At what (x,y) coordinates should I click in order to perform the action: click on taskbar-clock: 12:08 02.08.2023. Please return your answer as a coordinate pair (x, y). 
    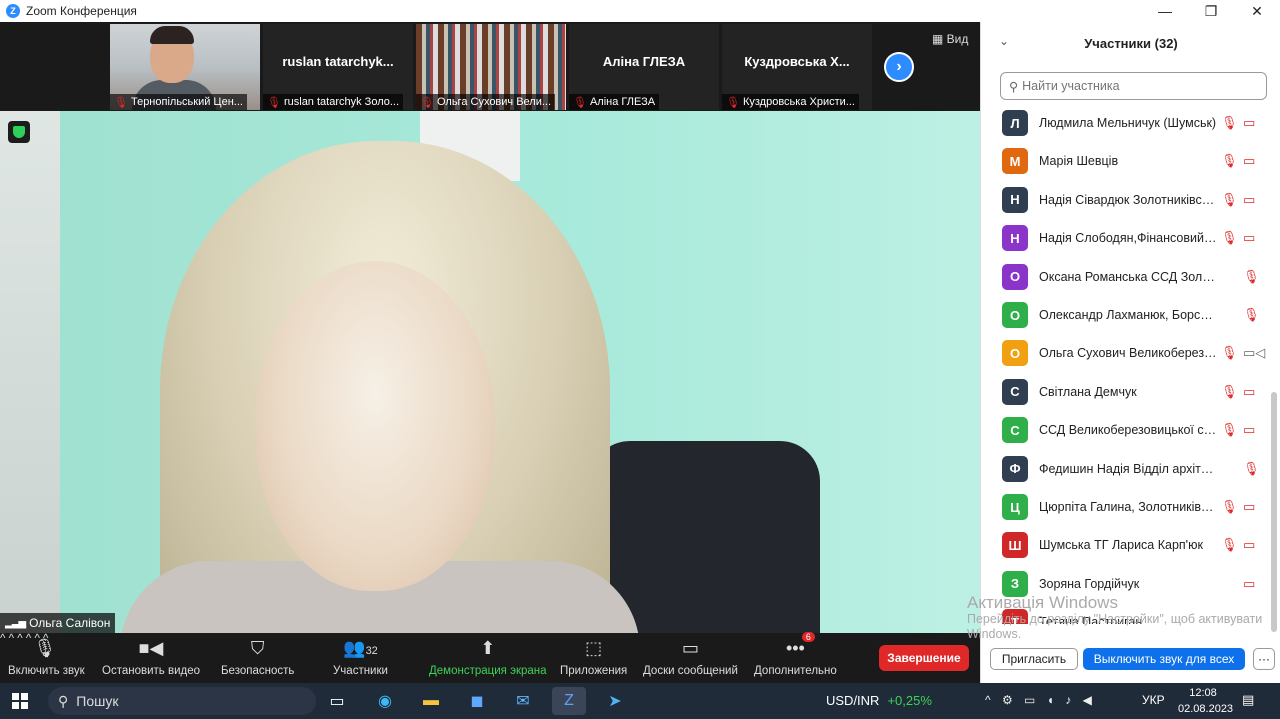
    Looking at the image, I should click on (1205, 701).